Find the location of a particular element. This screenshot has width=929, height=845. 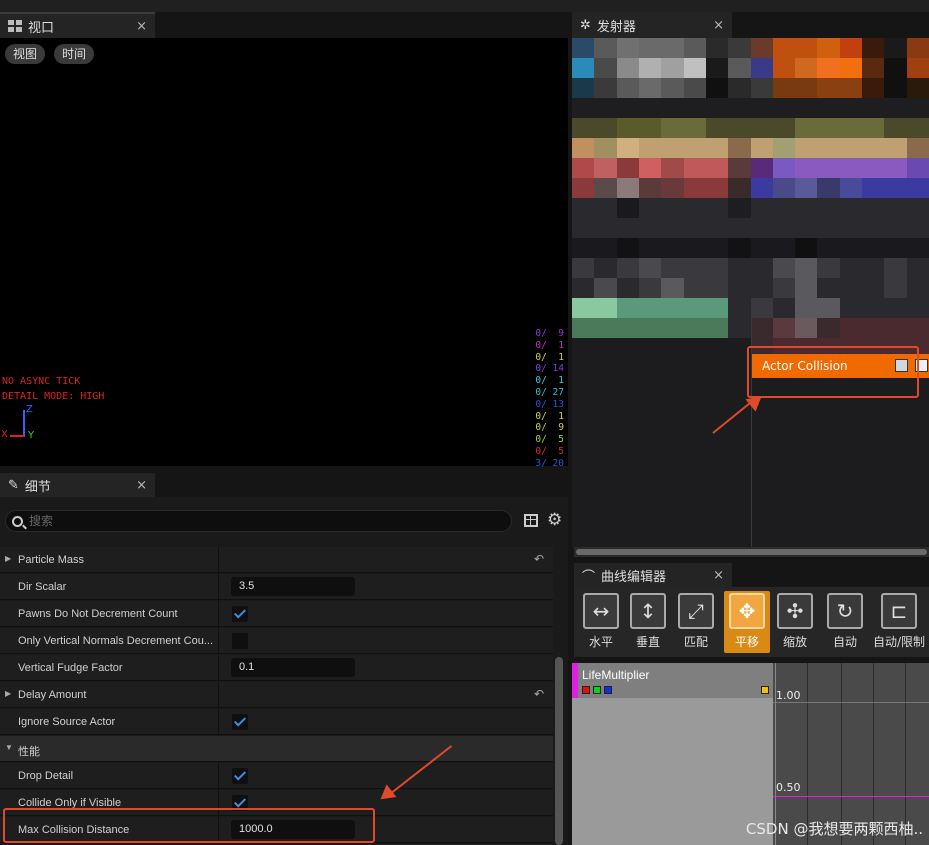

tab-viewport: 视口 × is located at coordinates (77, 25).